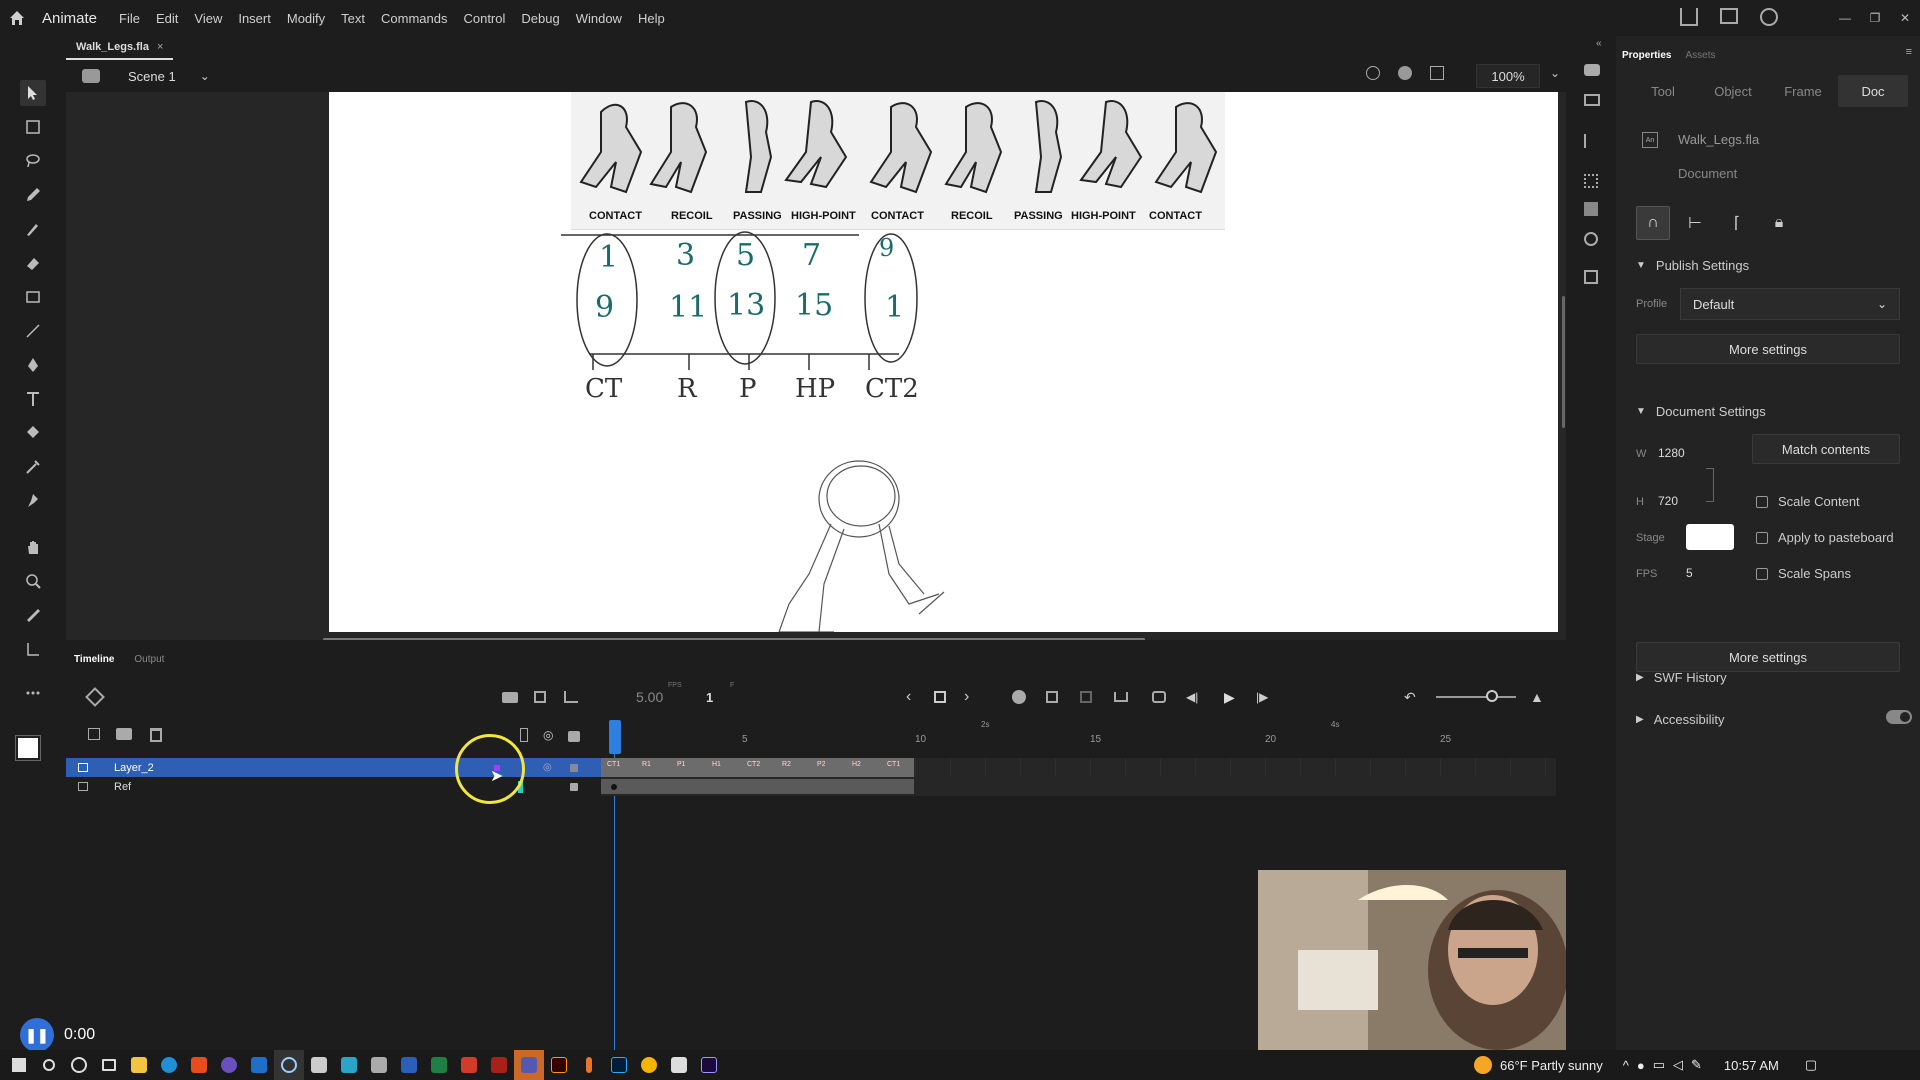 This screenshot has height=1080, width=1920. Describe the element at coordinates (1737, 223) in the screenshot. I see `rulers-icon: ⌈` at that location.